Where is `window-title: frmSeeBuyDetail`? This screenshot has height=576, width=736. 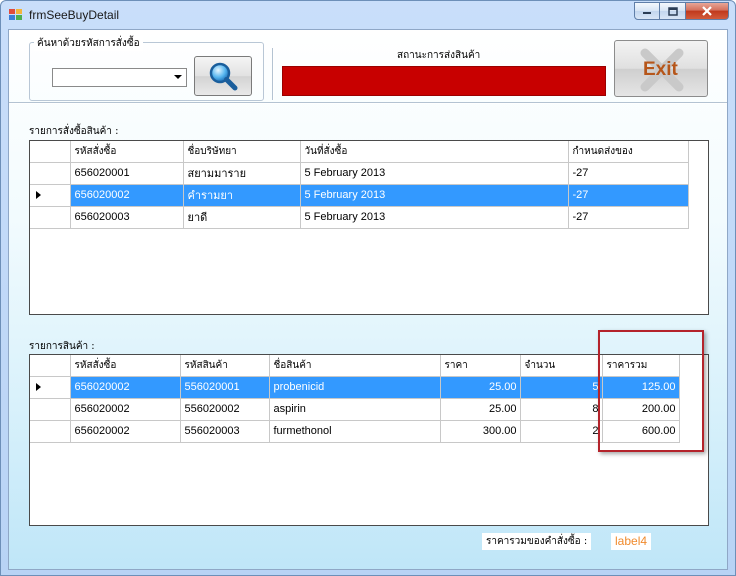
window-title: frmSeeBuyDetail is located at coordinates (74, 15).